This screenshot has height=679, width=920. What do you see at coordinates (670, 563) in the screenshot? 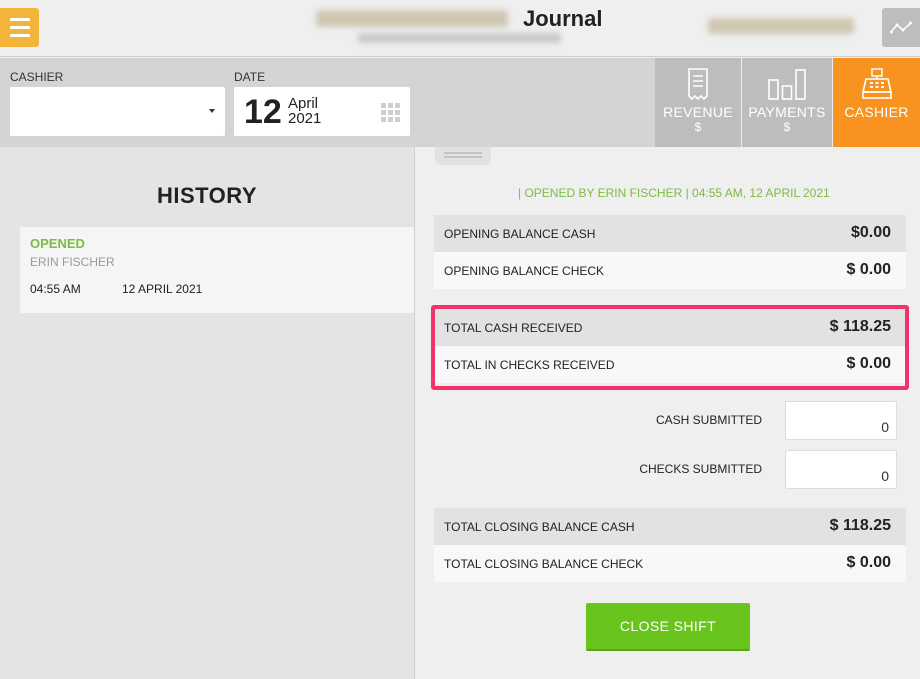
I see `closing-balance-check-row: TOTAL CLOSING BALANCE CHECK $ 0.00` at bounding box center [670, 563].